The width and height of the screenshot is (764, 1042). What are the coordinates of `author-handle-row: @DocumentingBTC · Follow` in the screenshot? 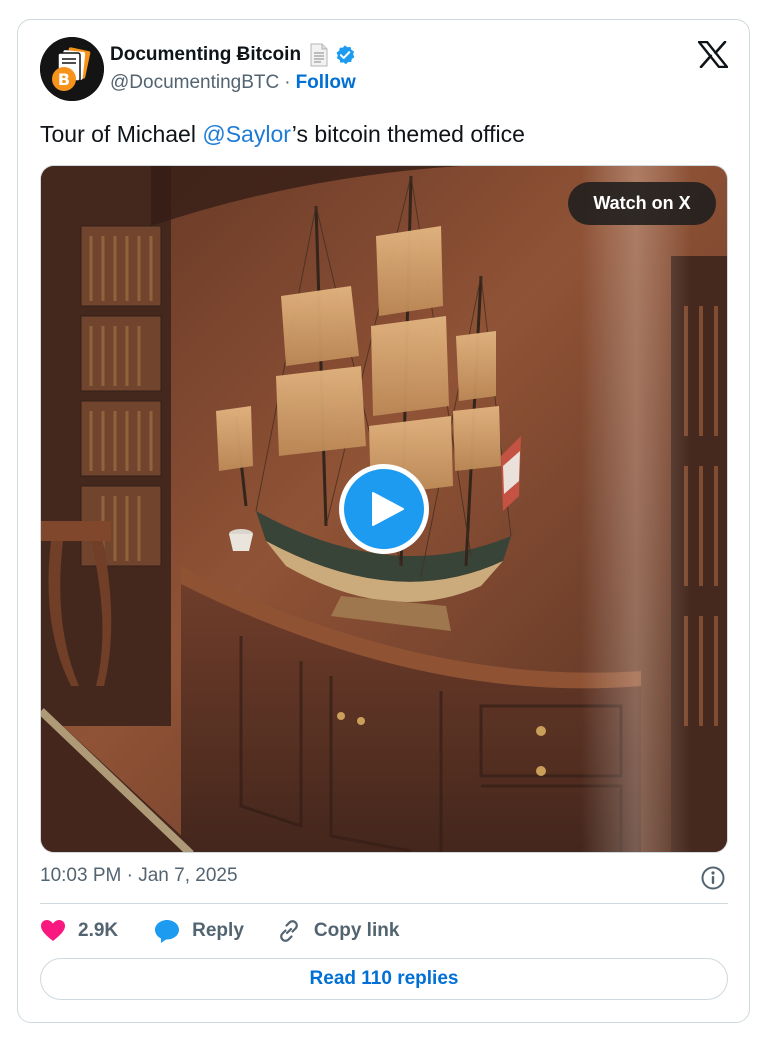 It's located at (233, 83).